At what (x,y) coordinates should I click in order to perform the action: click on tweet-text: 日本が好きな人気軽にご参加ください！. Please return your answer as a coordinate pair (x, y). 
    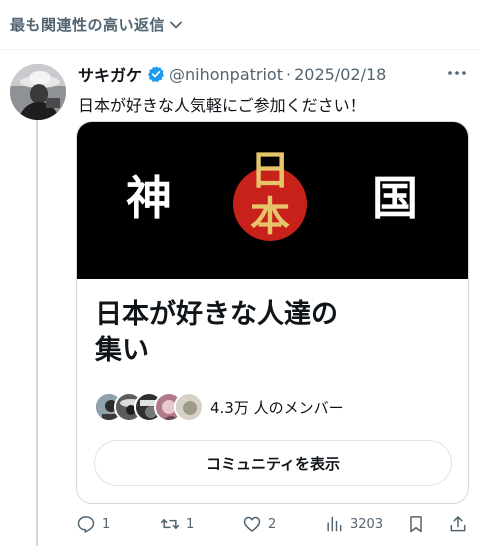
    Looking at the image, I should click on (222, 105).